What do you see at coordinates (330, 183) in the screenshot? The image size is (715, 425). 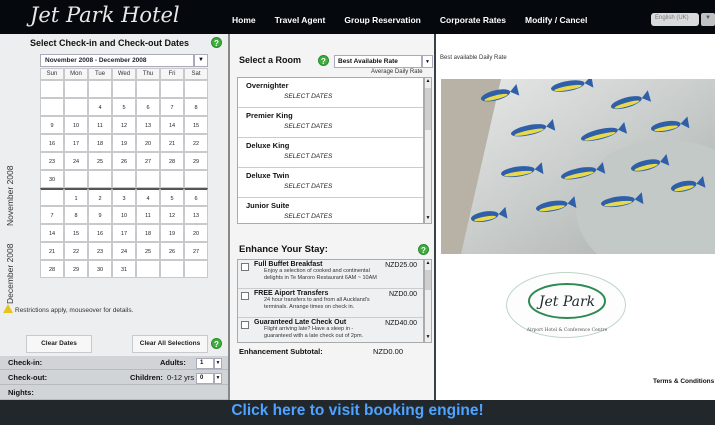 I see `room-option: Deluxe Twin SELECT DATES` at bounding box center [330, 183].